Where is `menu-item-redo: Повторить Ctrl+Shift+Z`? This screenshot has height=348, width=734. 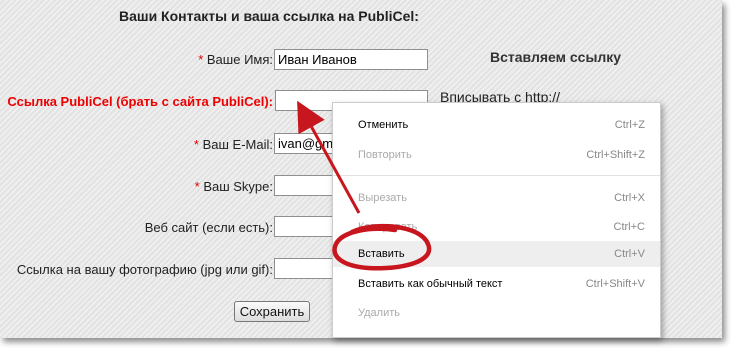
menu-item-redo: Повторить Ctrl+Shift+Z is located at coordinates (496, 155).